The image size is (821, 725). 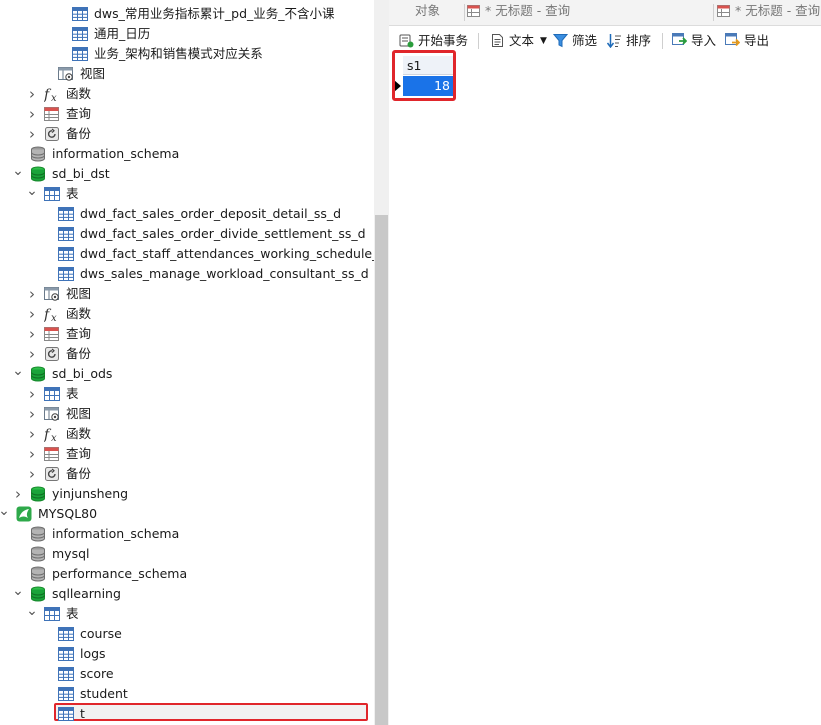 What do you see at coordinates (632, 41) in the screenshot?
I see `sort-button: 排序` at bounding box center [632, 41].